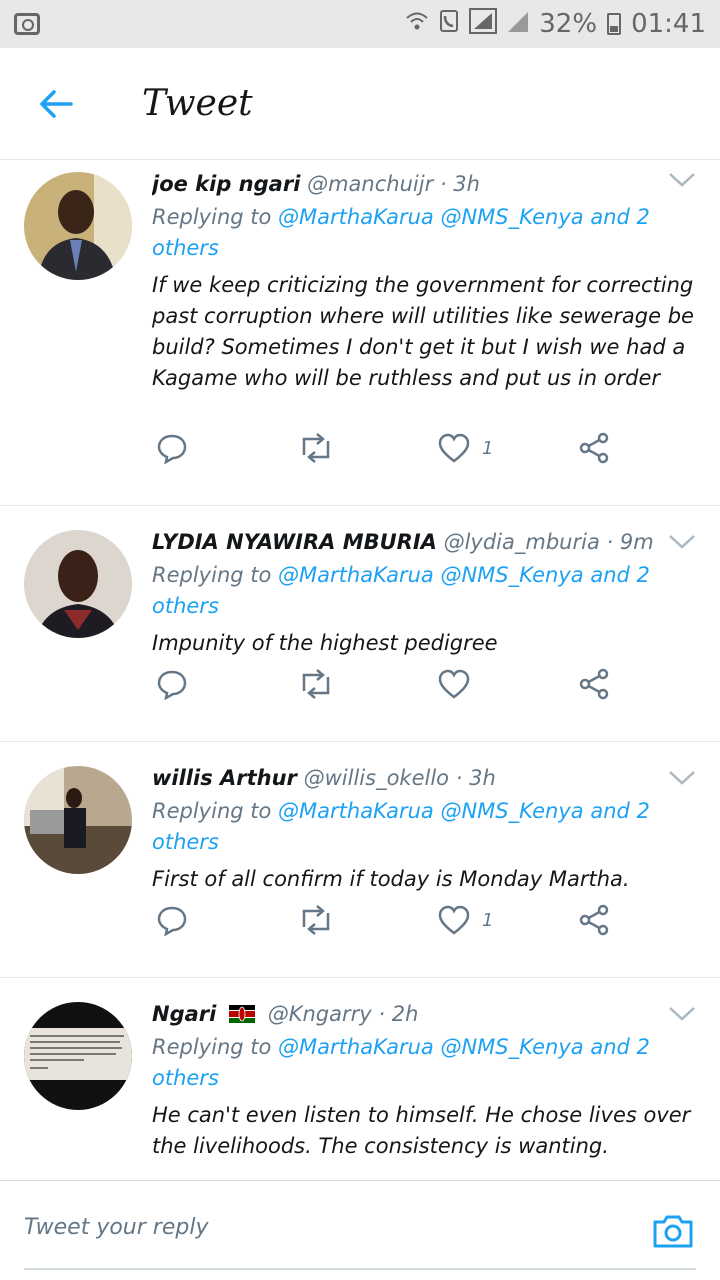 Image resolution: width=720 pixels, height=1280 pixels. Describe the element at coordinates (242, 1011) in the screenshot. I see `kenya-flag-icon` at that location.